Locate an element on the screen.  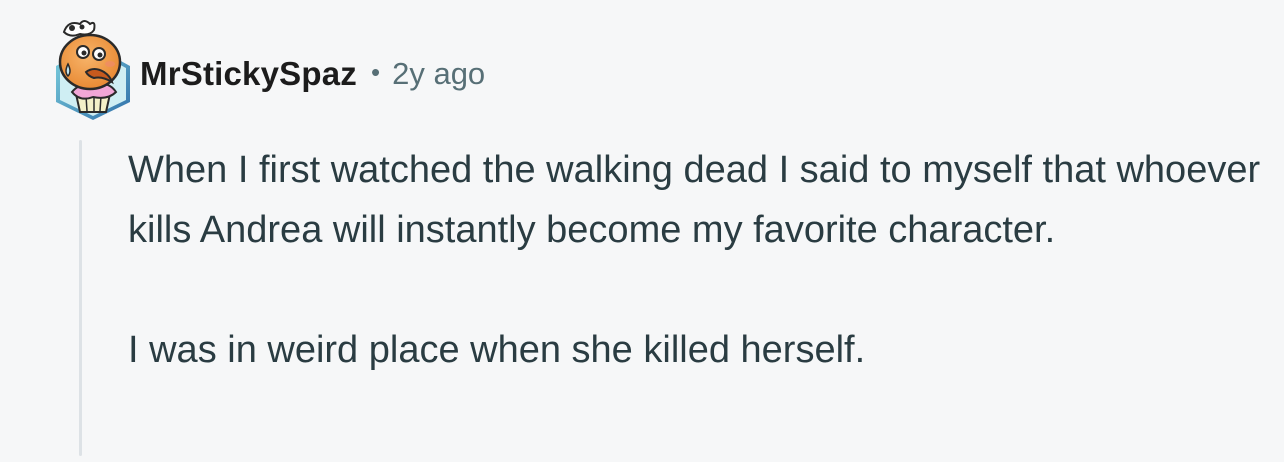
username-link: MrStickySpaz is located at coordinates (248, 74).